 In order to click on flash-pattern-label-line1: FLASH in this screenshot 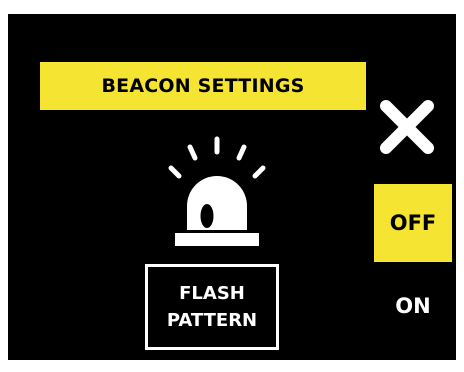, I will do `click(212, 293)`.